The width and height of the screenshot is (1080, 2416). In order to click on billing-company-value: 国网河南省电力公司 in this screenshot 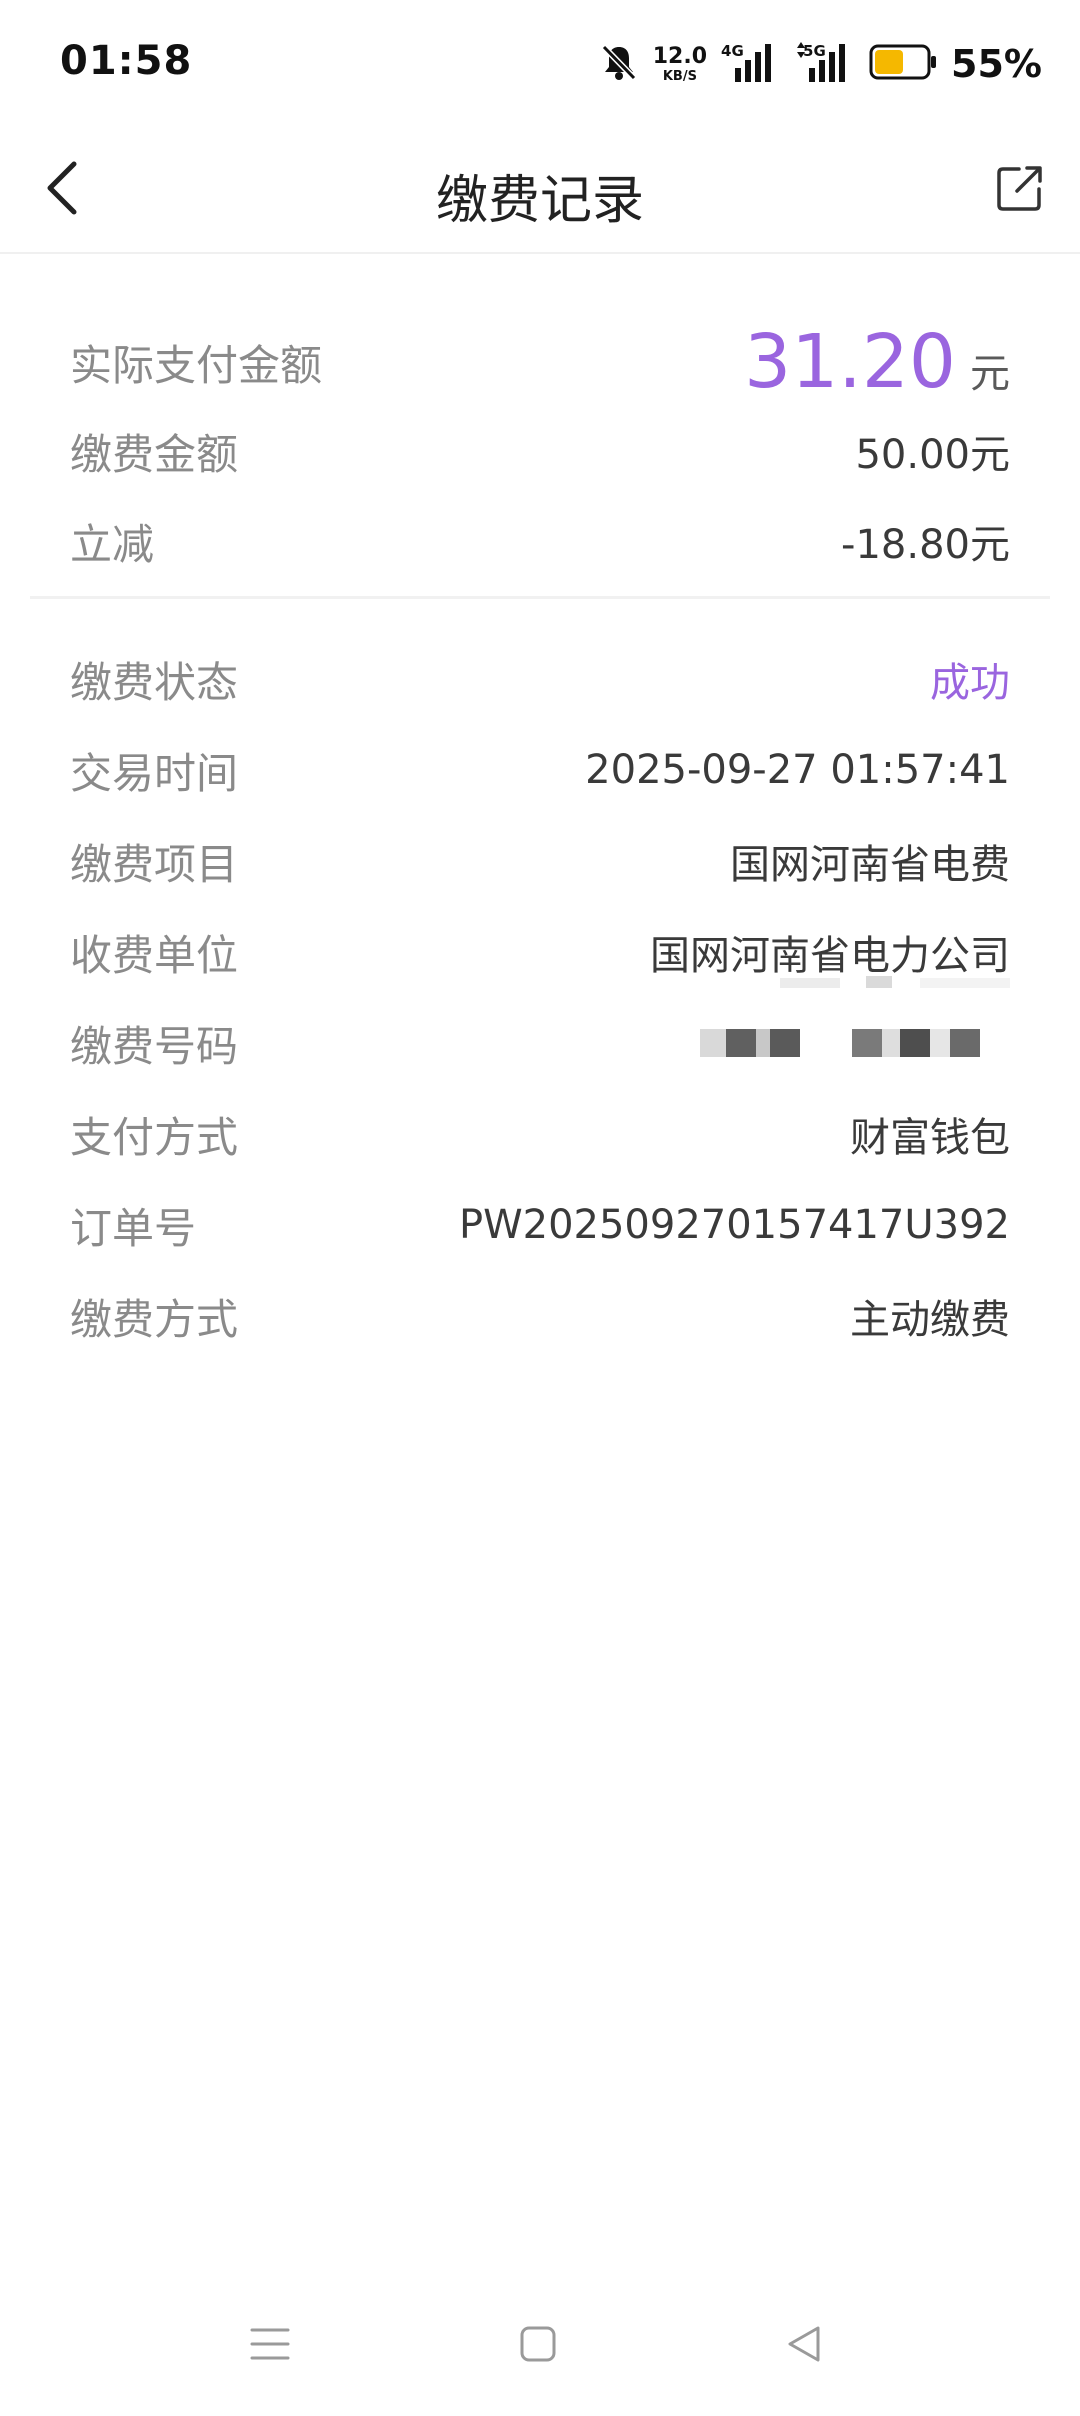, I will do `click(830, 956)`.